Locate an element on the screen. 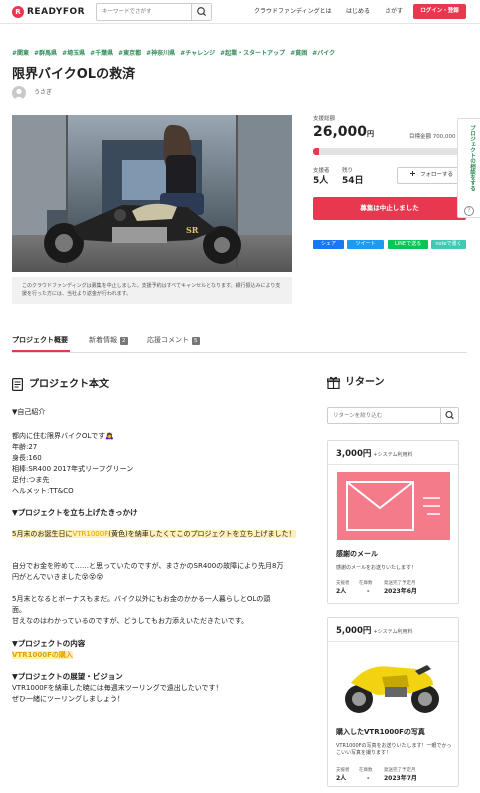  vision-heading: ▼プロジェクトの展望・ビジョン is located at coordinates (67, 676).